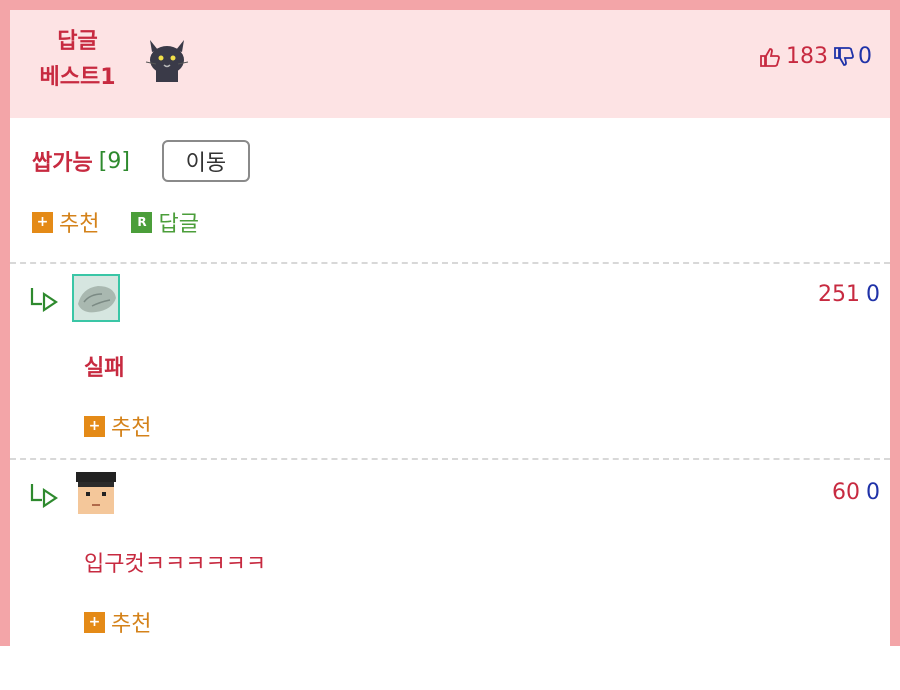 This screenshot has height=690, width=900. Describe the element at coordinates (77, 77) in the screenshot. I see `best-label-line2: 베스트1` at that location.